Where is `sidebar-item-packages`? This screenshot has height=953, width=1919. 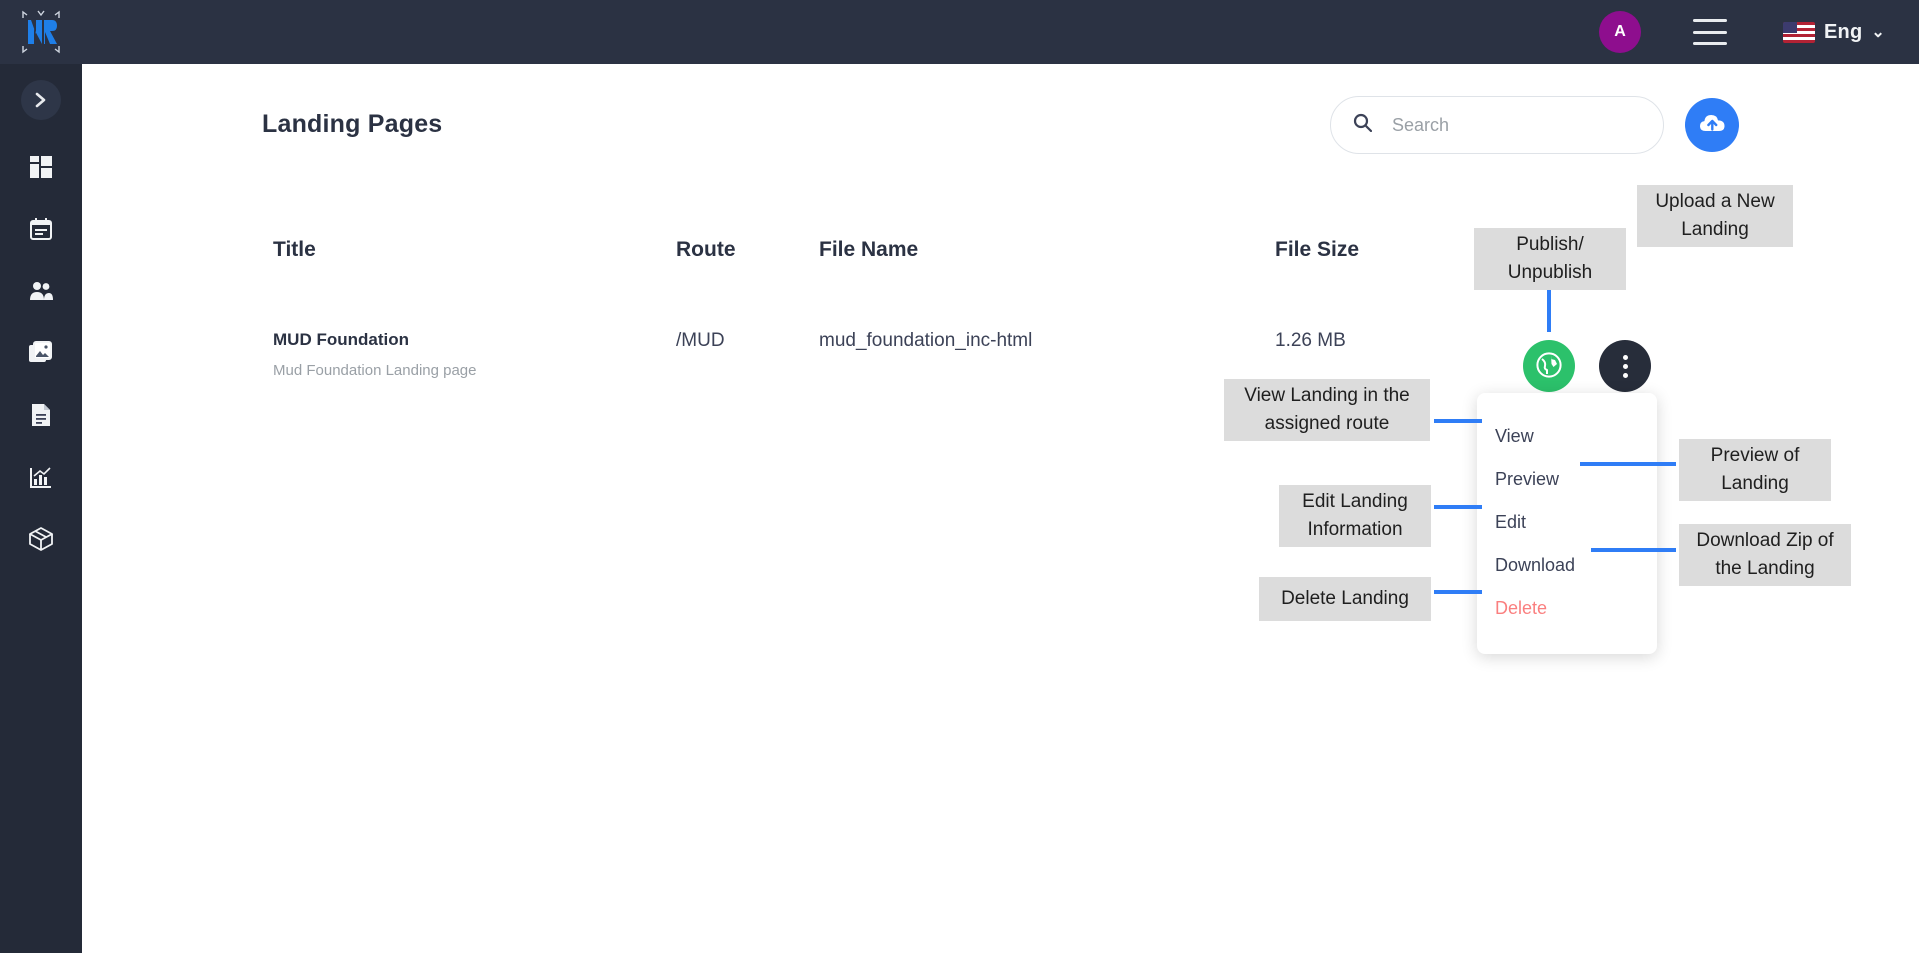
sidebar-item-packages is located at coordinates (41, 539).